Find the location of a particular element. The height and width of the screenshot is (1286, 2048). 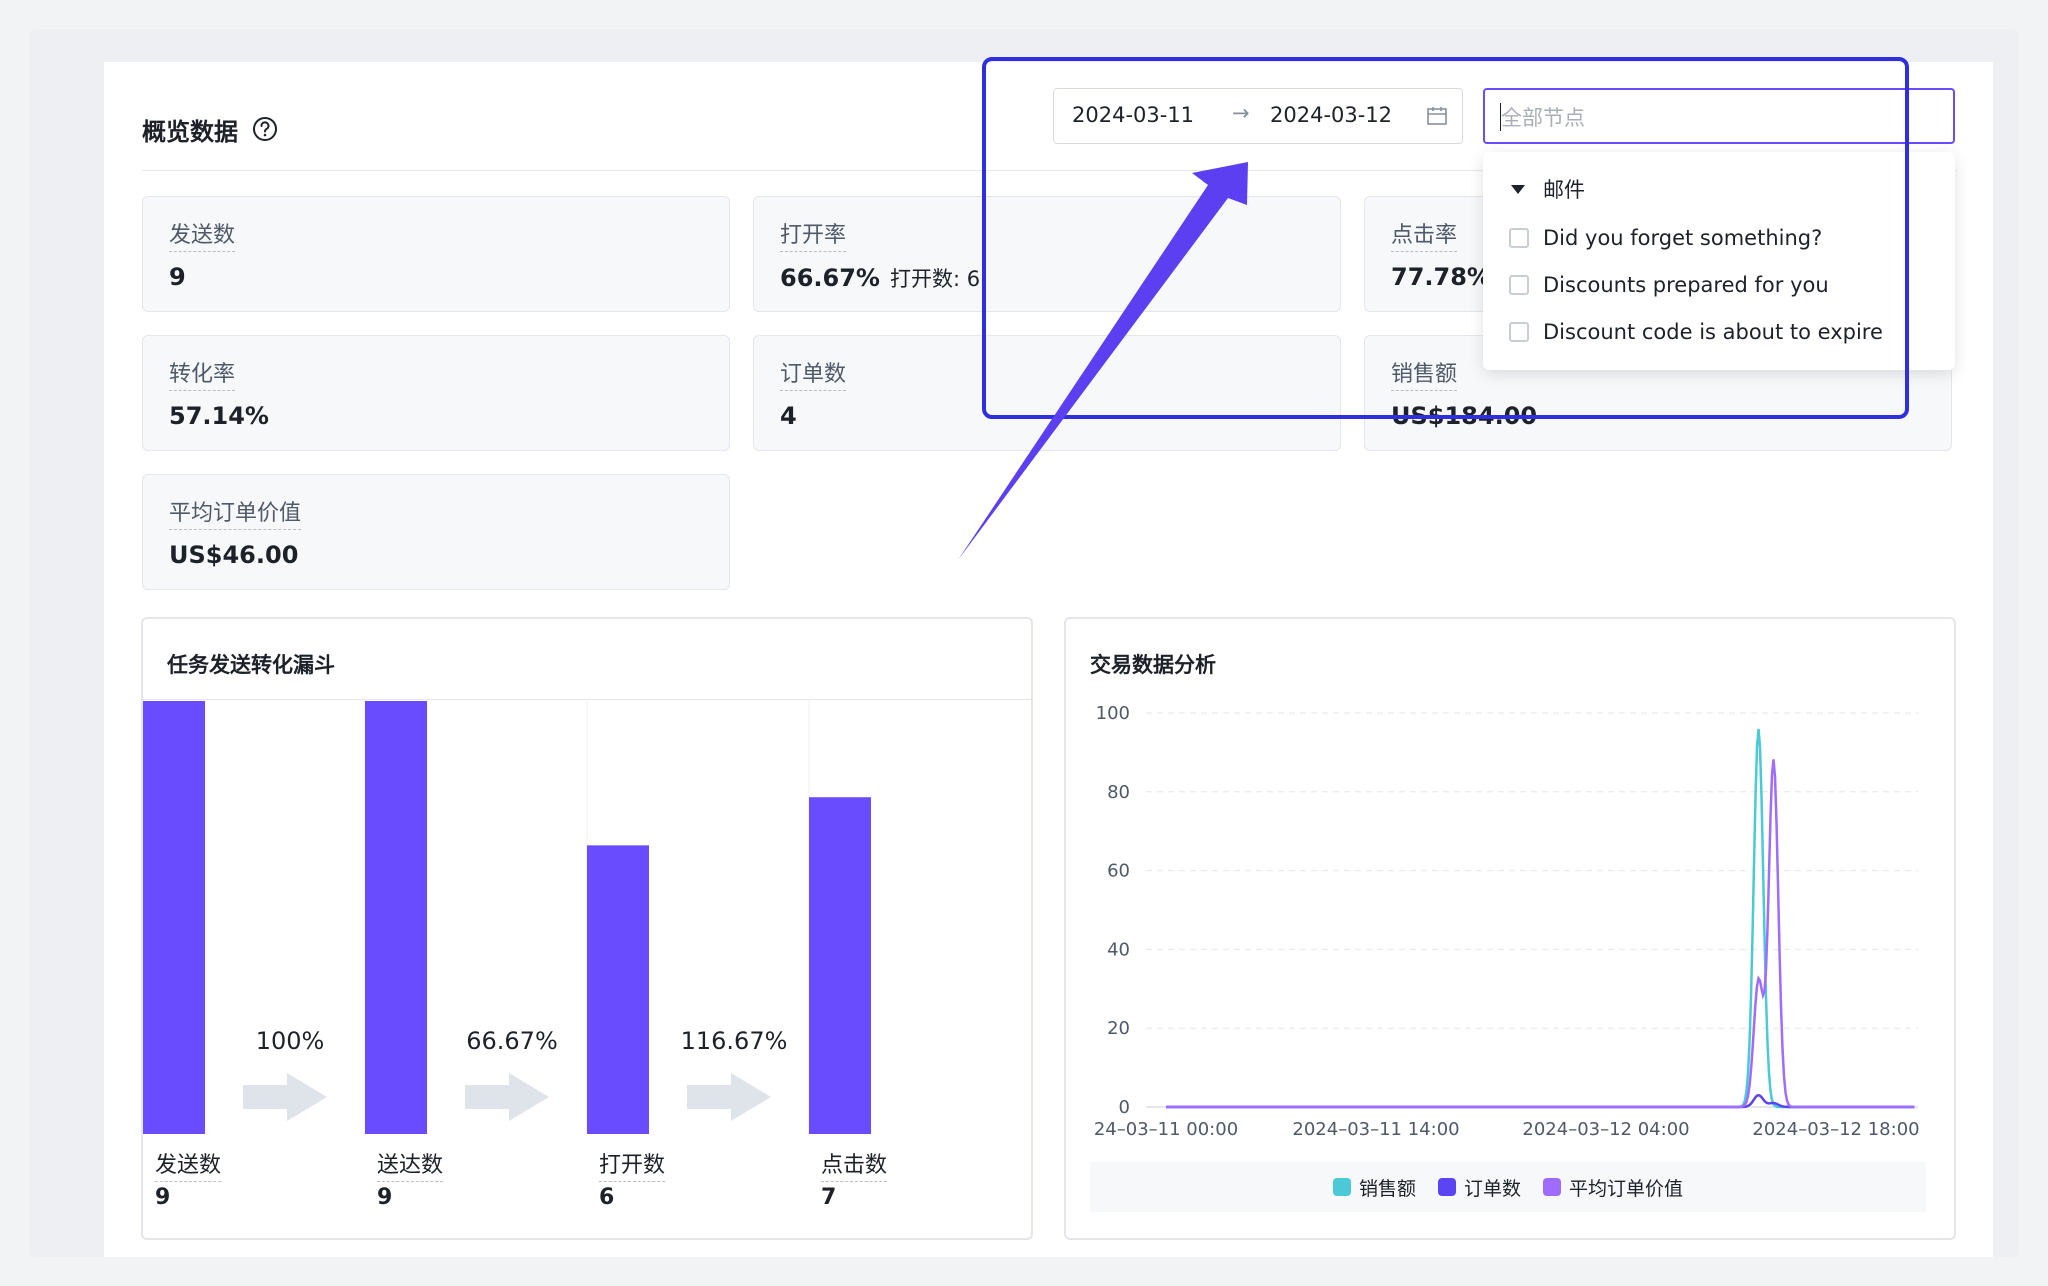

metric-value: 9 is located at coordinates (177, 277).